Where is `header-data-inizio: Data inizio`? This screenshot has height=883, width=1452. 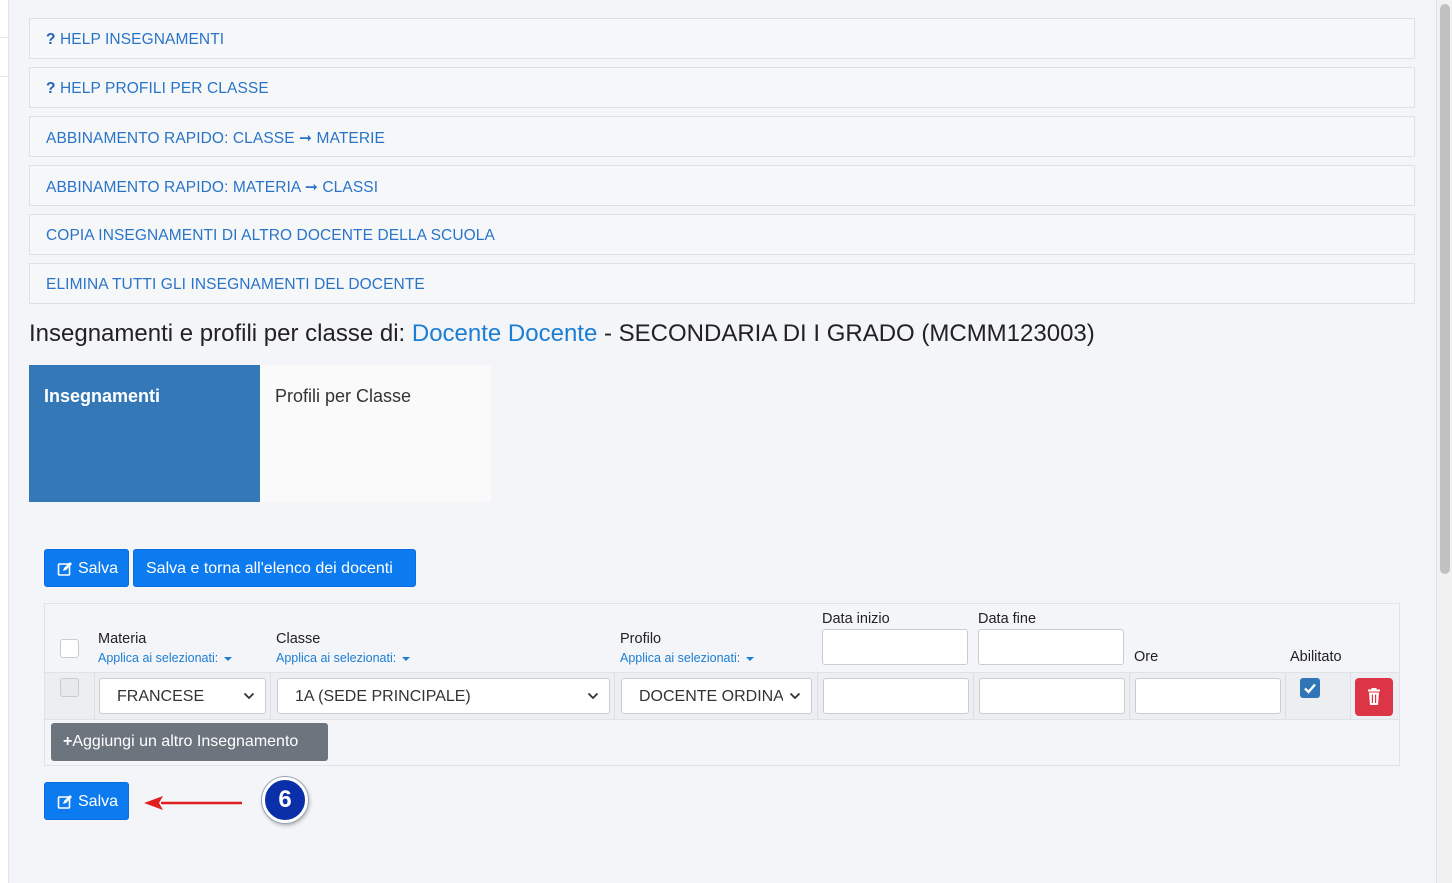 header-data-inizio: Data inizio is located at coordinates (856, 619).